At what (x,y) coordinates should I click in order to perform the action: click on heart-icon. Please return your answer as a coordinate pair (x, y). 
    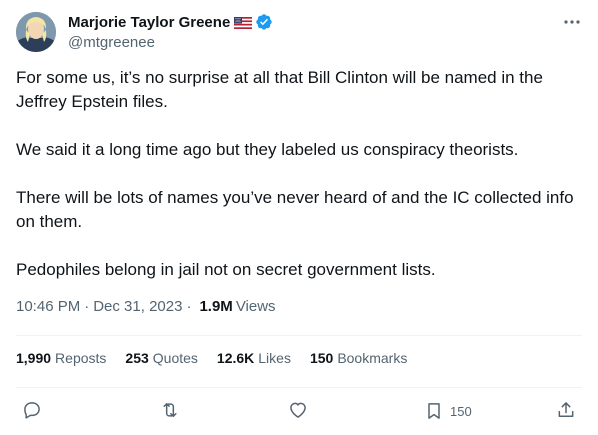
    Looking at the image, I should click on (298, 410).